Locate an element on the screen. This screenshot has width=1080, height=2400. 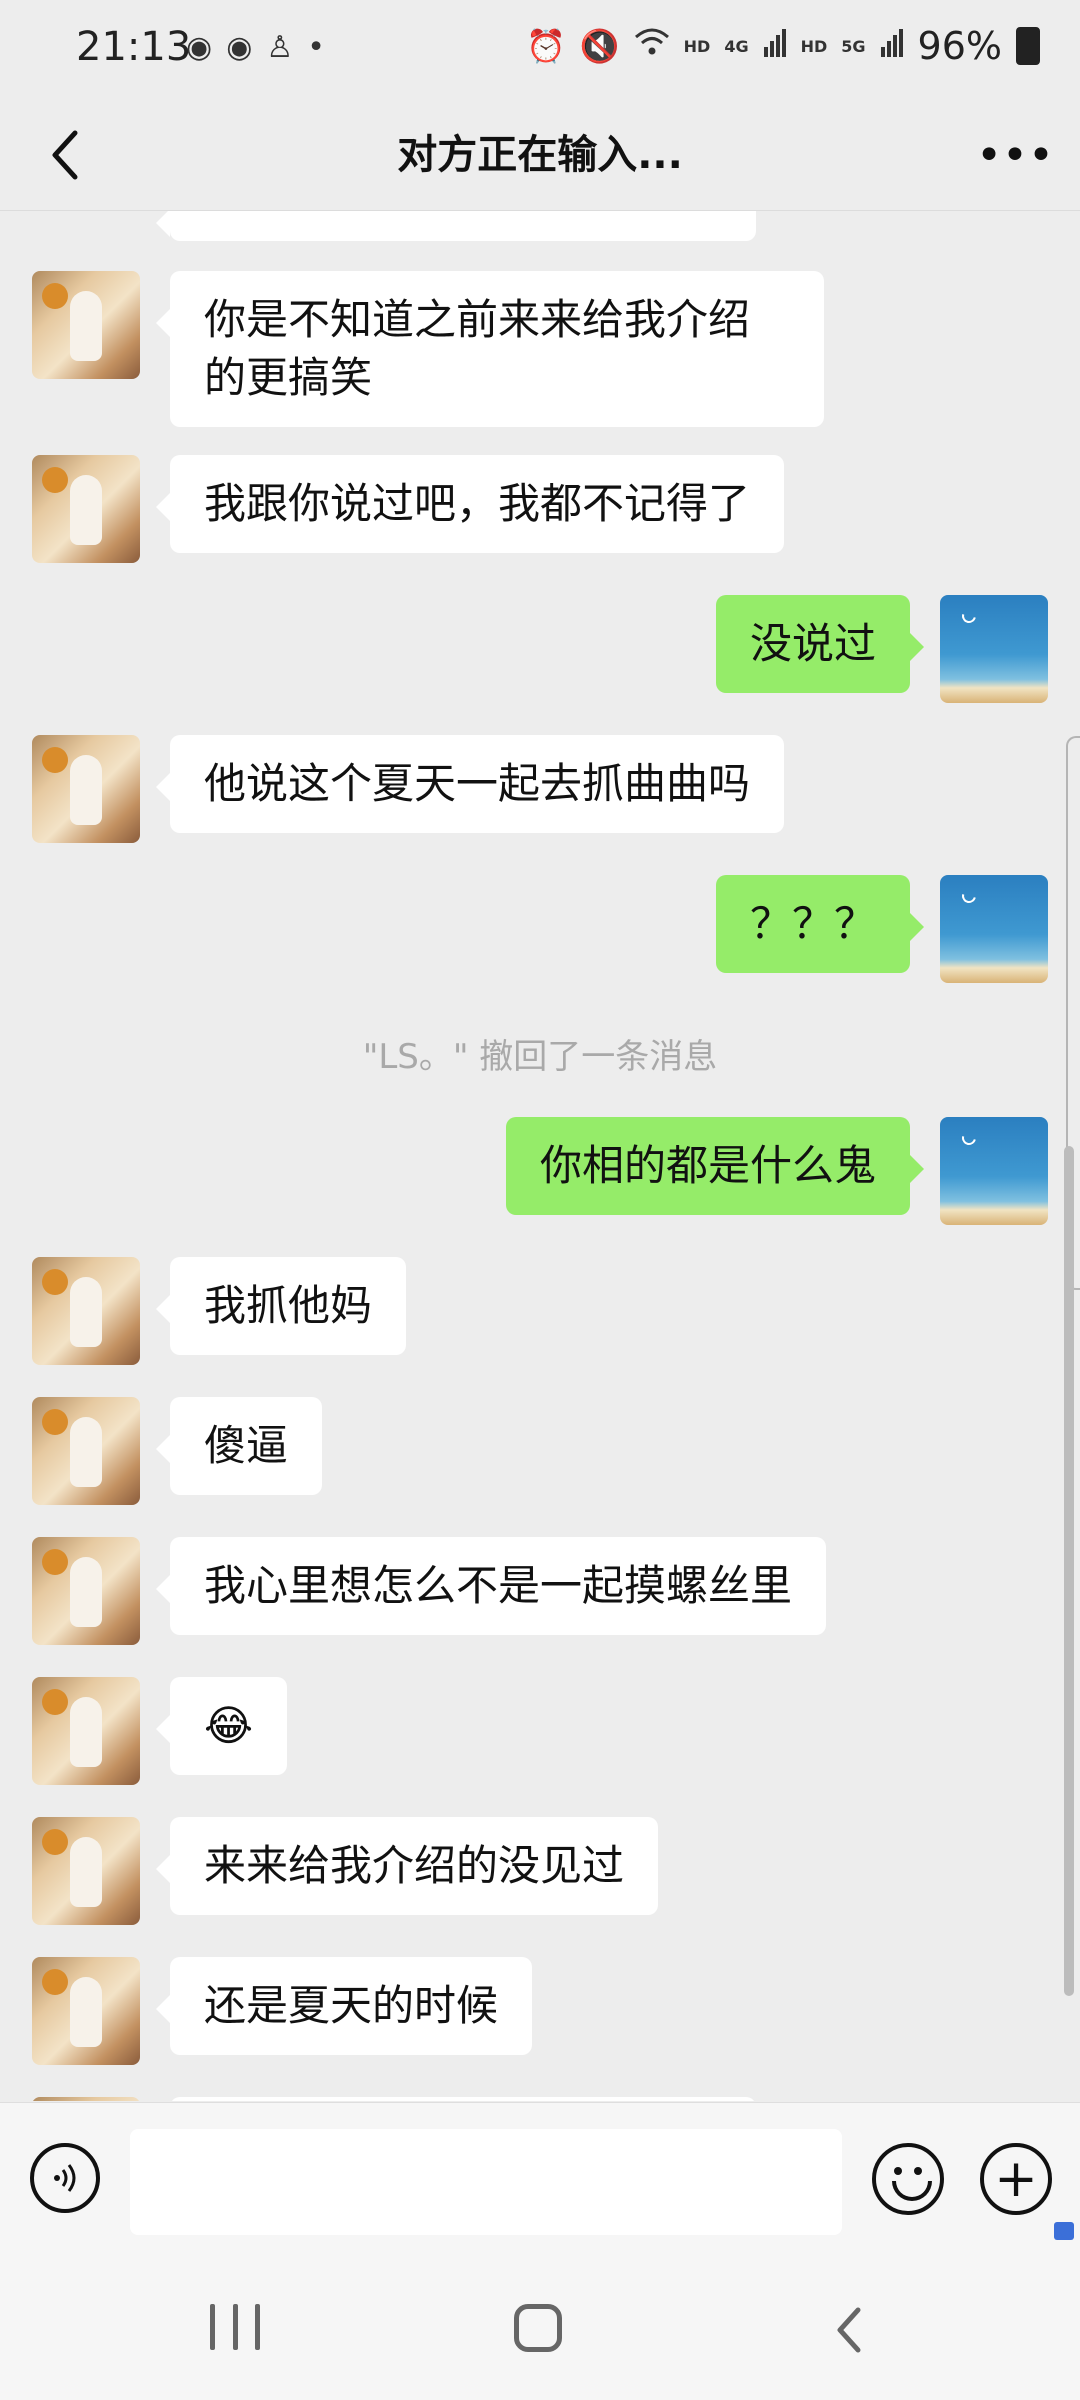
message-input is located at coordinates (486, 2182).